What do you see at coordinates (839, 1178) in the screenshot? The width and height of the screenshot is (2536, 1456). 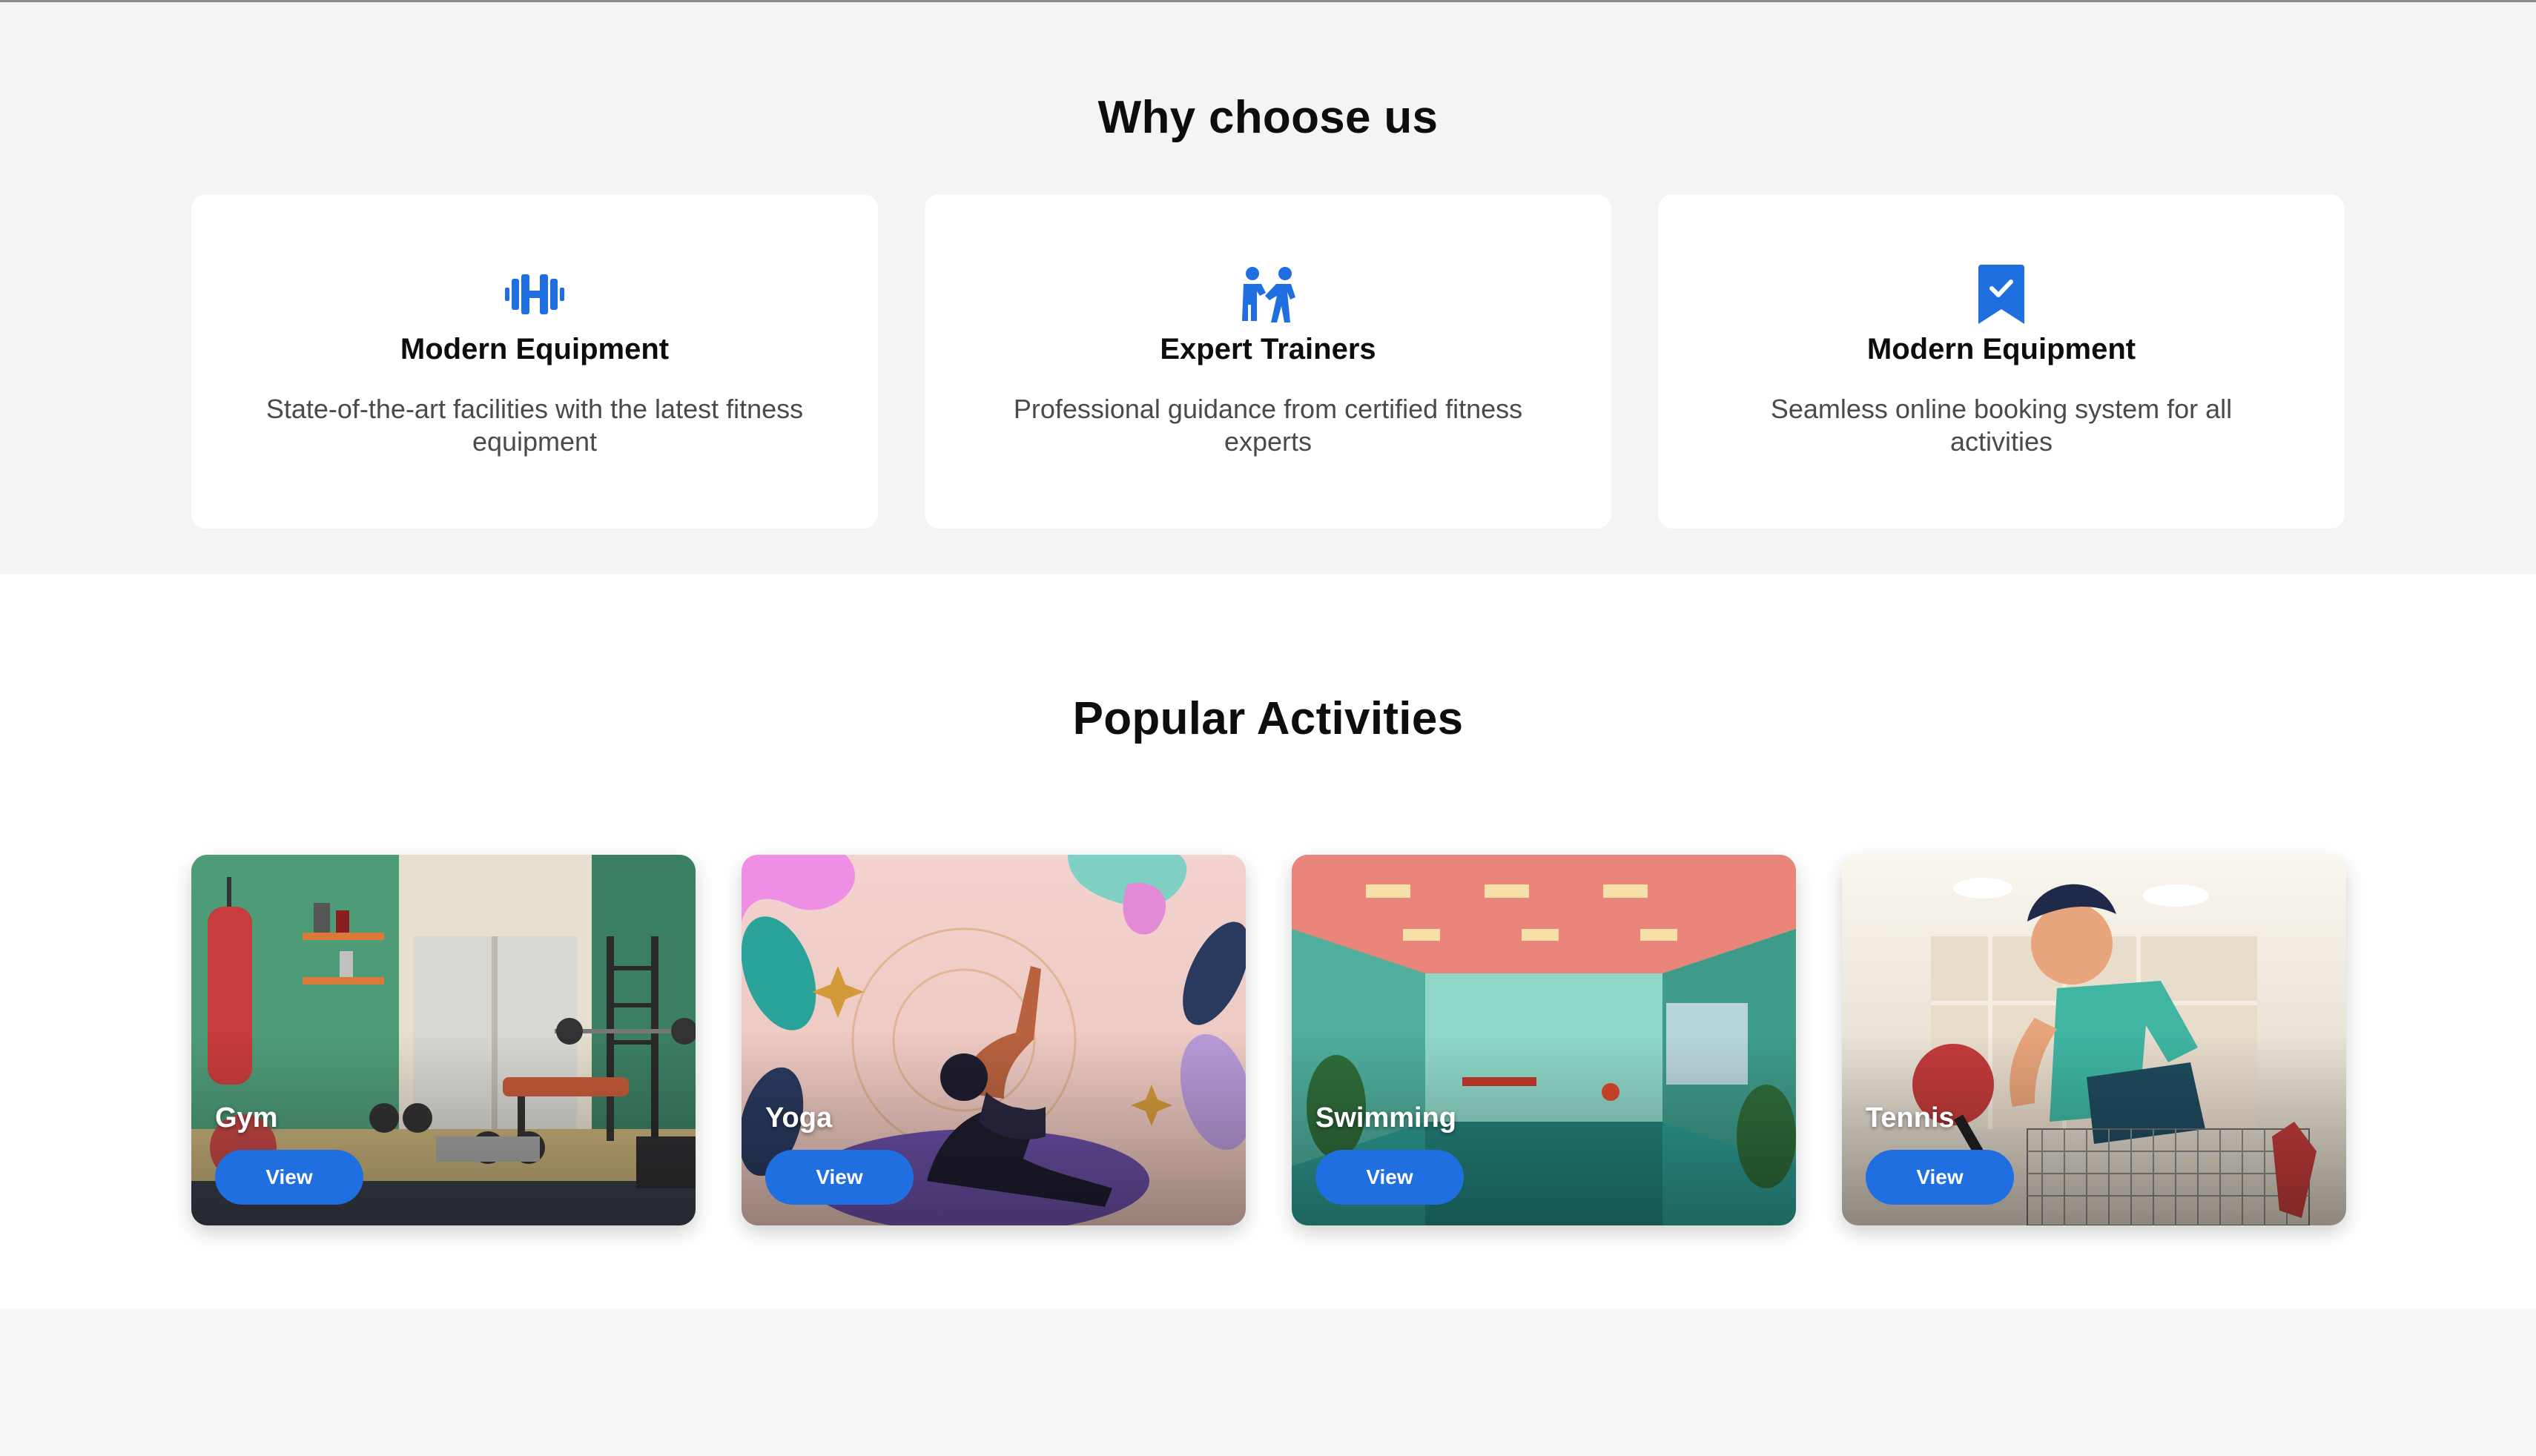 I see `view-button-yoga: View` at bounding box center [839, 1178].